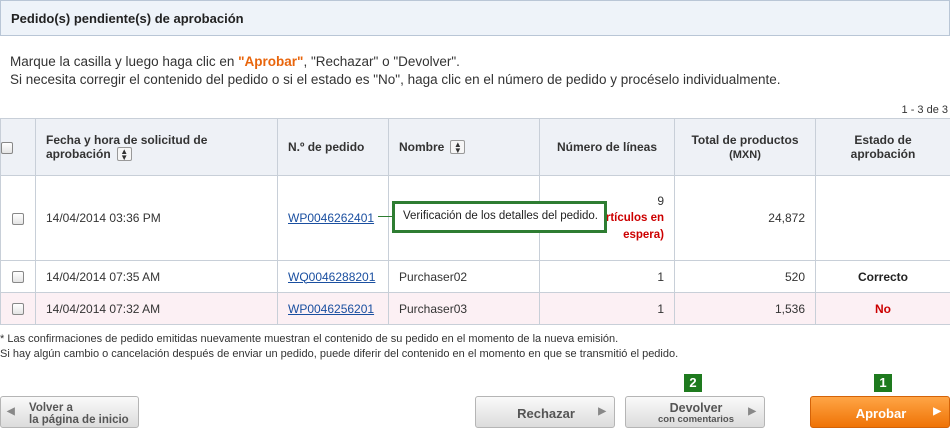 This screenshot has height=430, width=950. What do you see at coordinates (11, 411) in the screenshot?
I see `chevron-left-icon: ◀` at bounding box center [11, 411].